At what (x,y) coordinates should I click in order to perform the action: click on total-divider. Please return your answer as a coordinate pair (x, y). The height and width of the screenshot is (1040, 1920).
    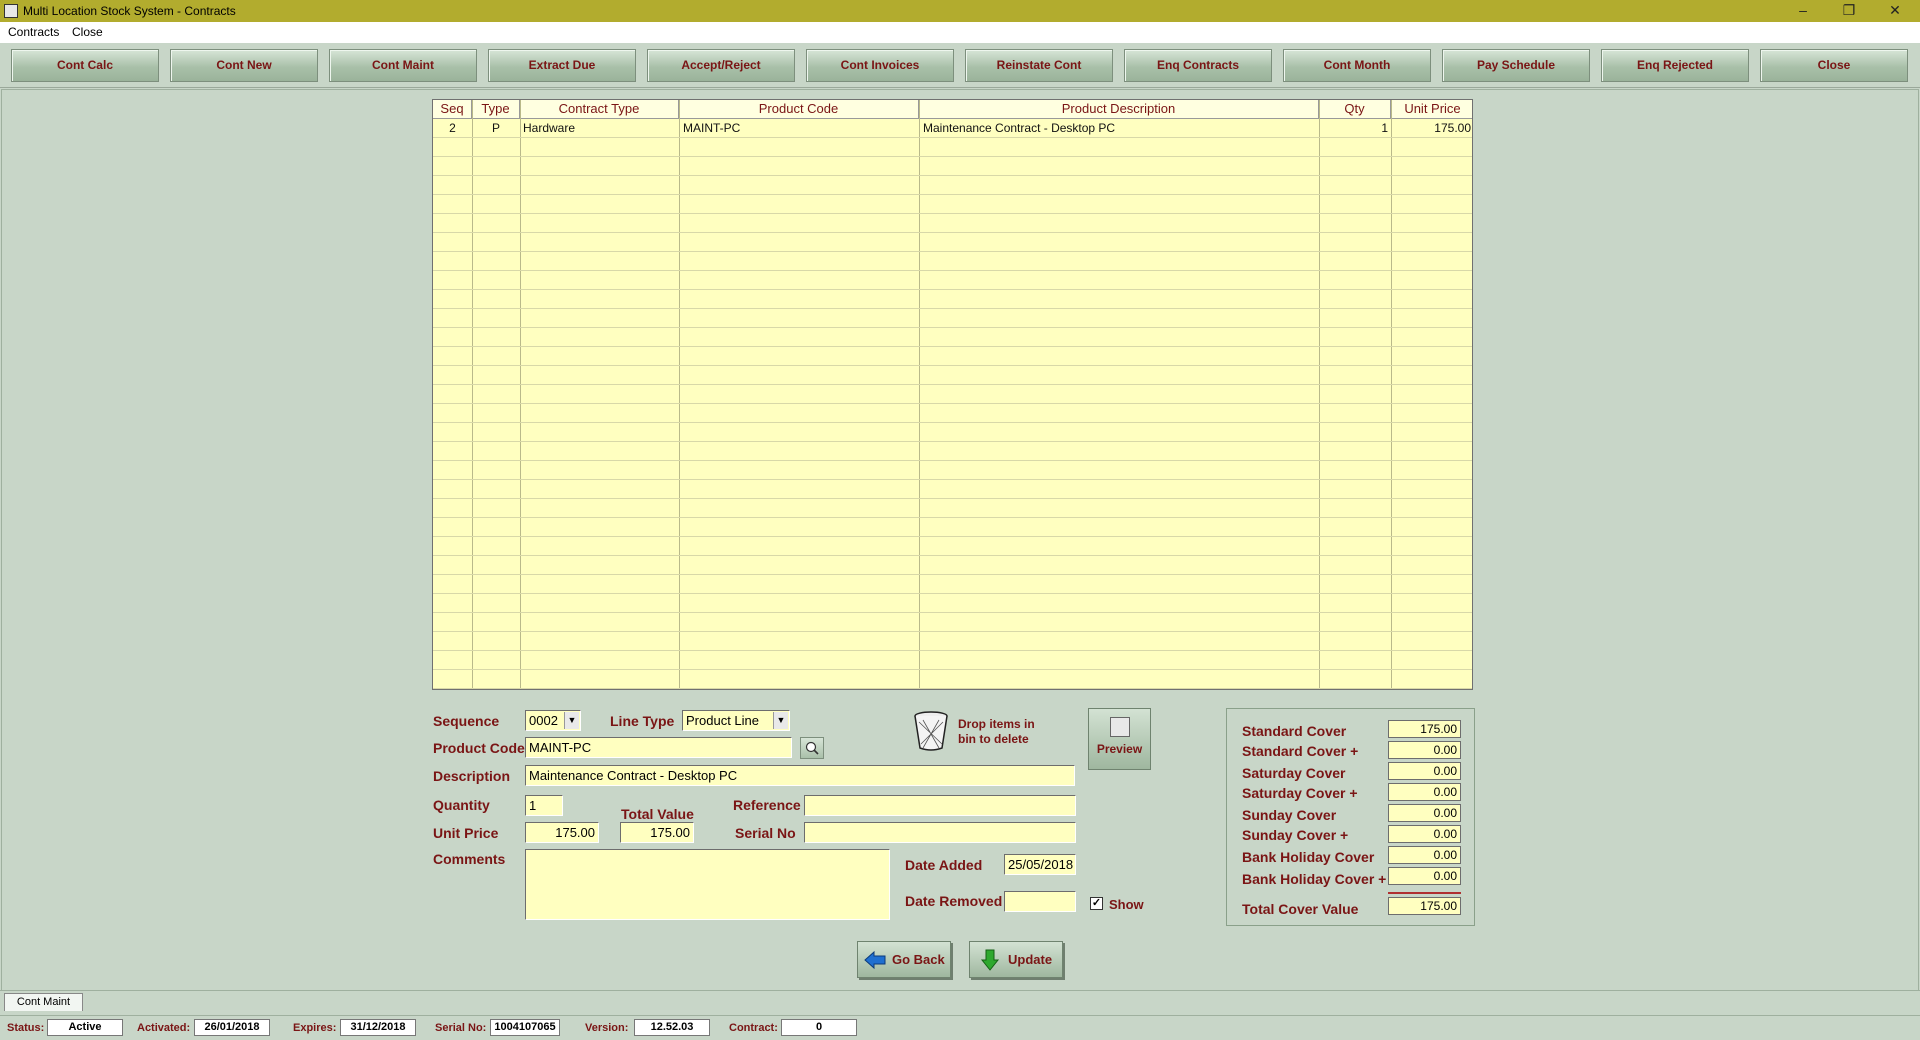
    Looking at the image, I should click on (1424, 893).